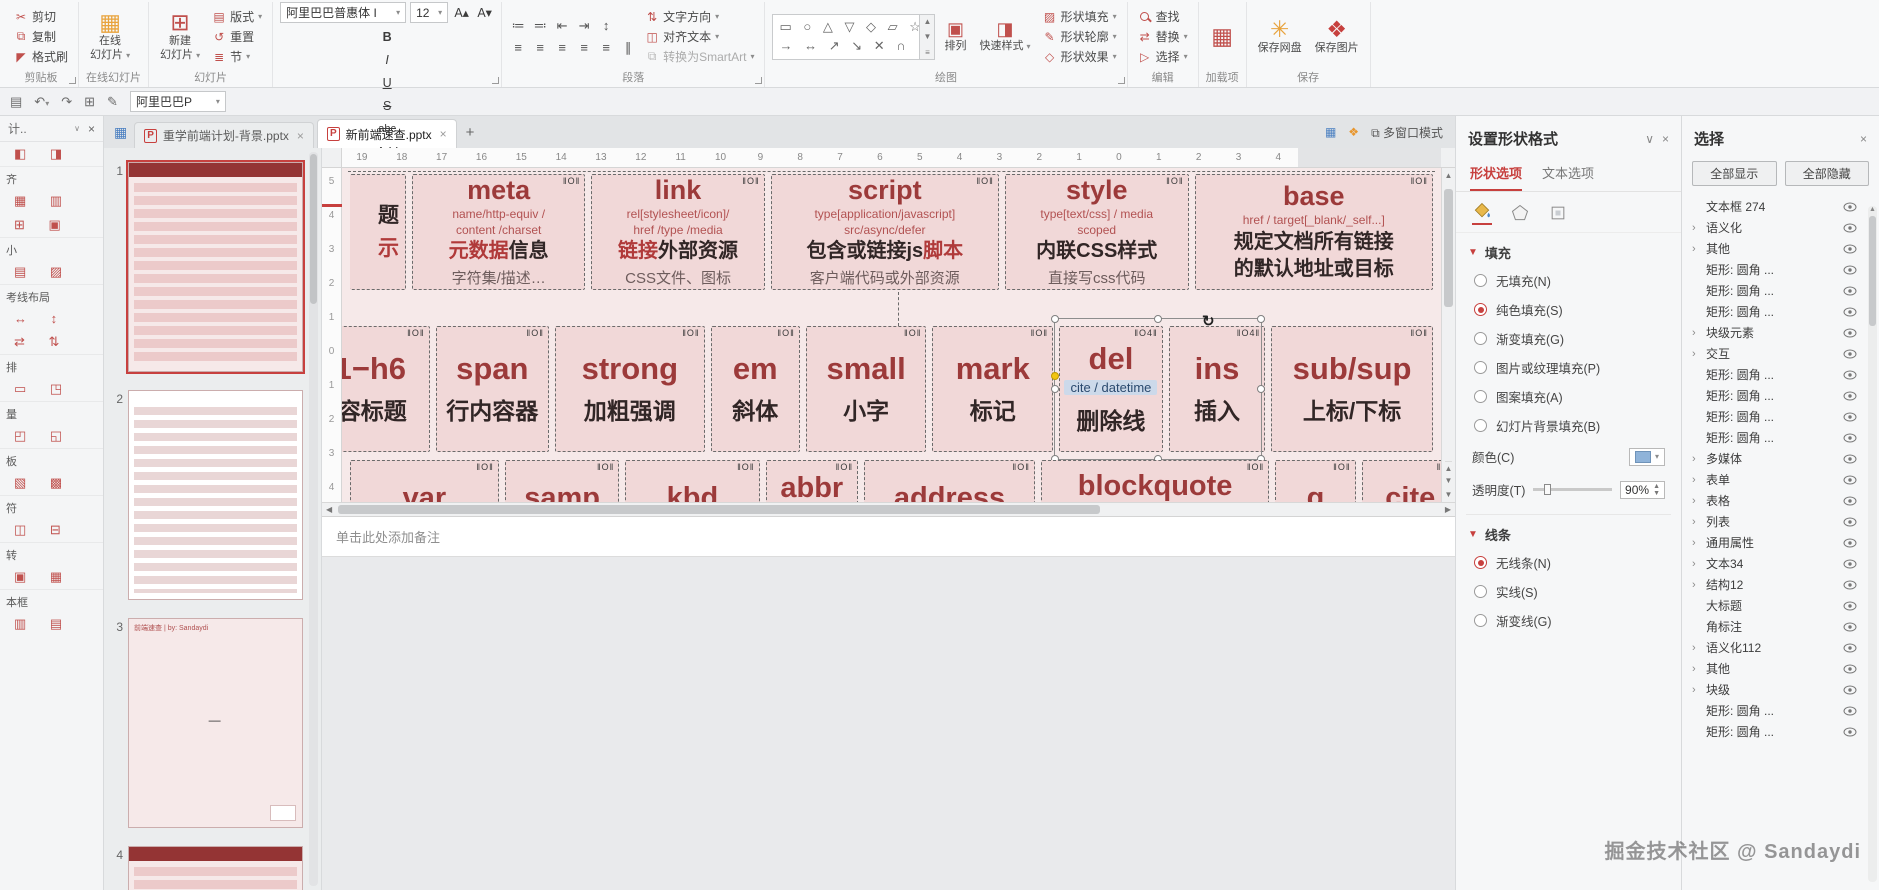  What do you see at coordinates (237, 56) in the screenshot?
I see `section-button: ≣ 节 ▾` at bounding box center [237, 56].